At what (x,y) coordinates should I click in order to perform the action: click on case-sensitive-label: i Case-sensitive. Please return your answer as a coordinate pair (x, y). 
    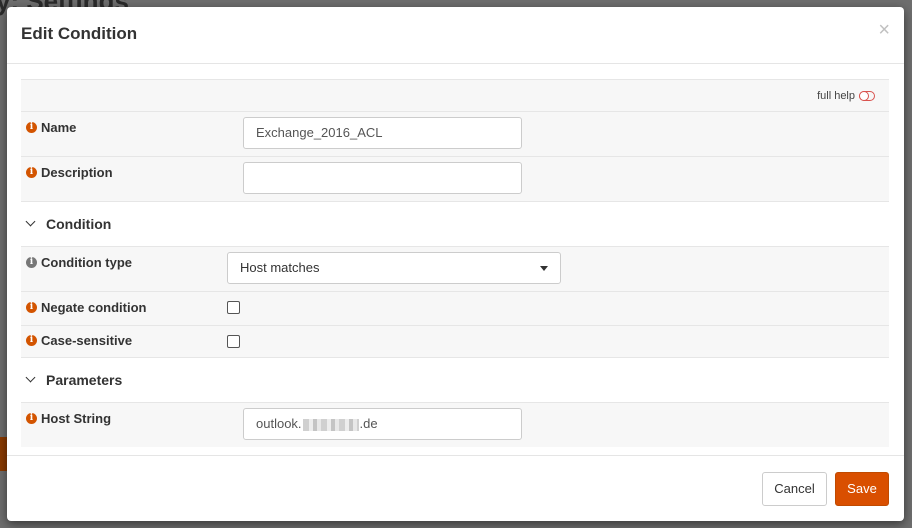
    Looking at the image, I should click on (79, 340).